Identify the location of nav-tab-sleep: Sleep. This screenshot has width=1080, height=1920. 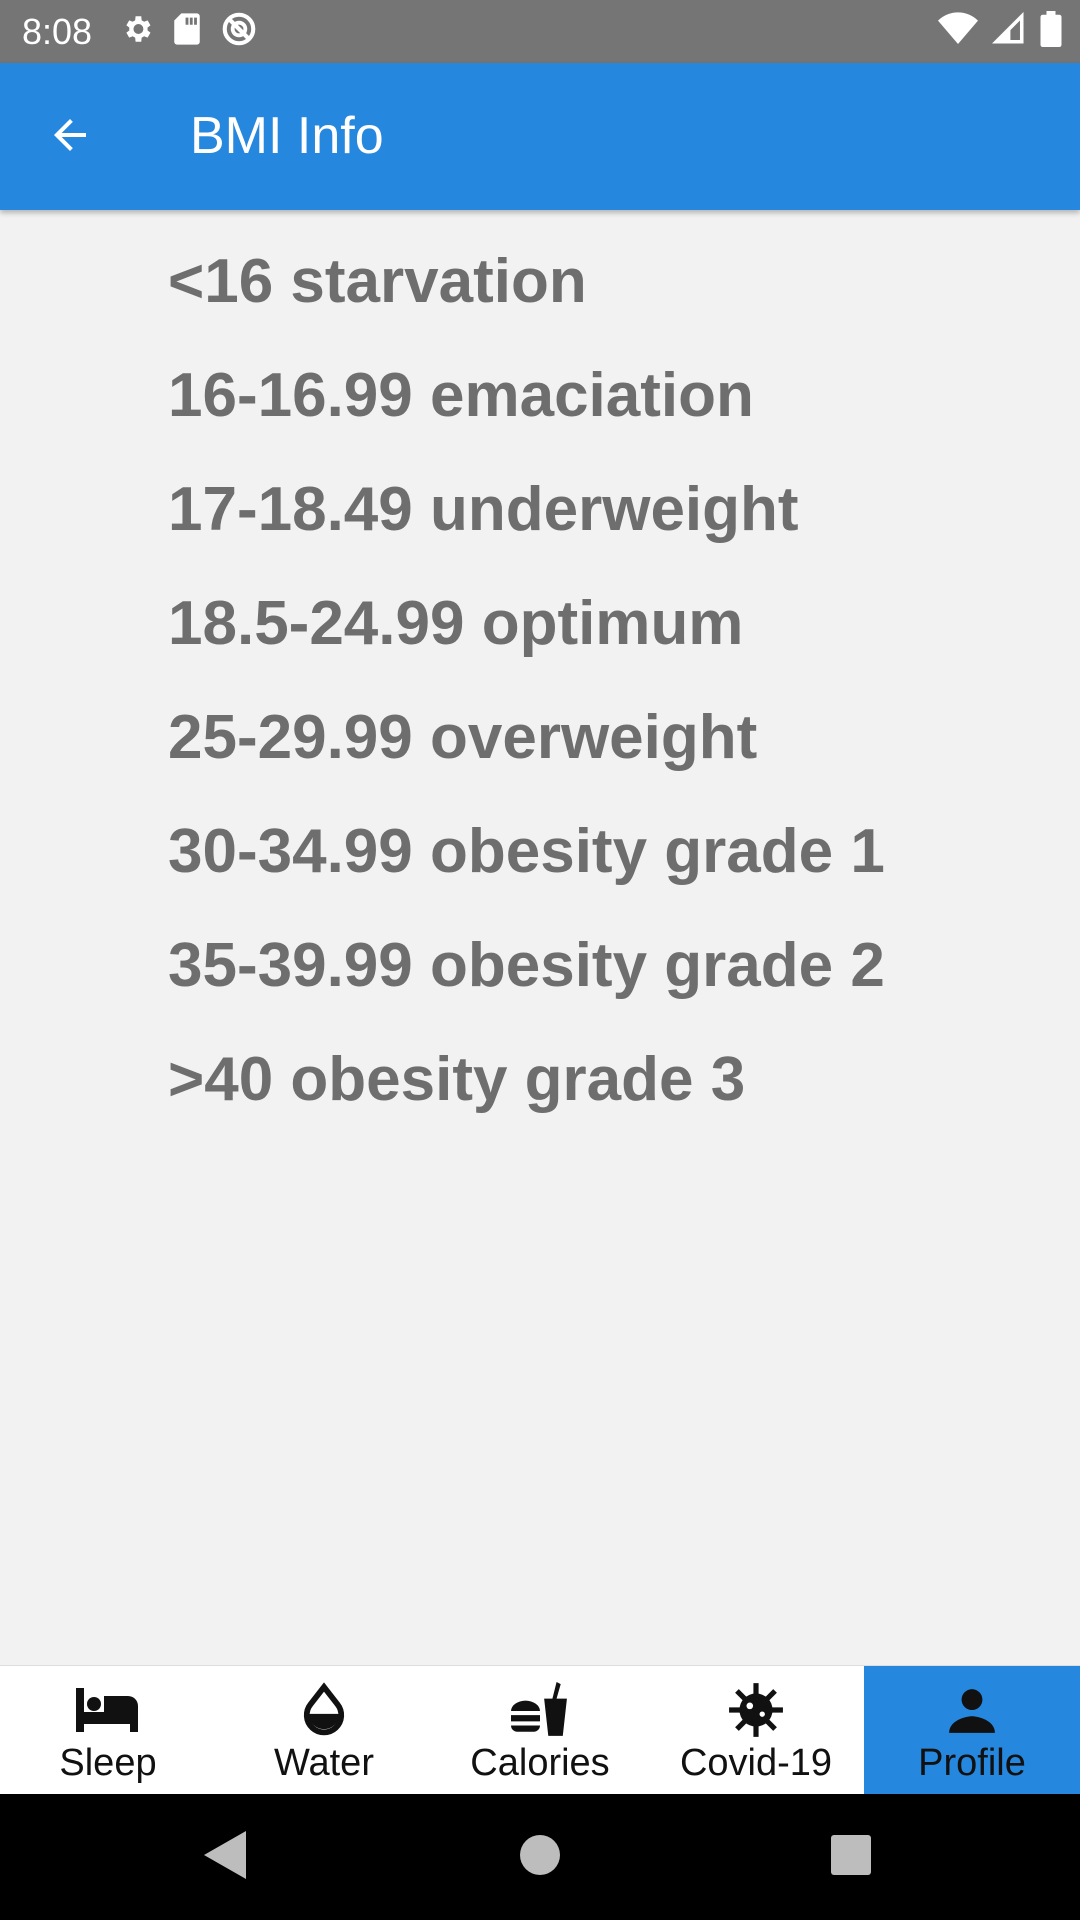
(108, 1730).